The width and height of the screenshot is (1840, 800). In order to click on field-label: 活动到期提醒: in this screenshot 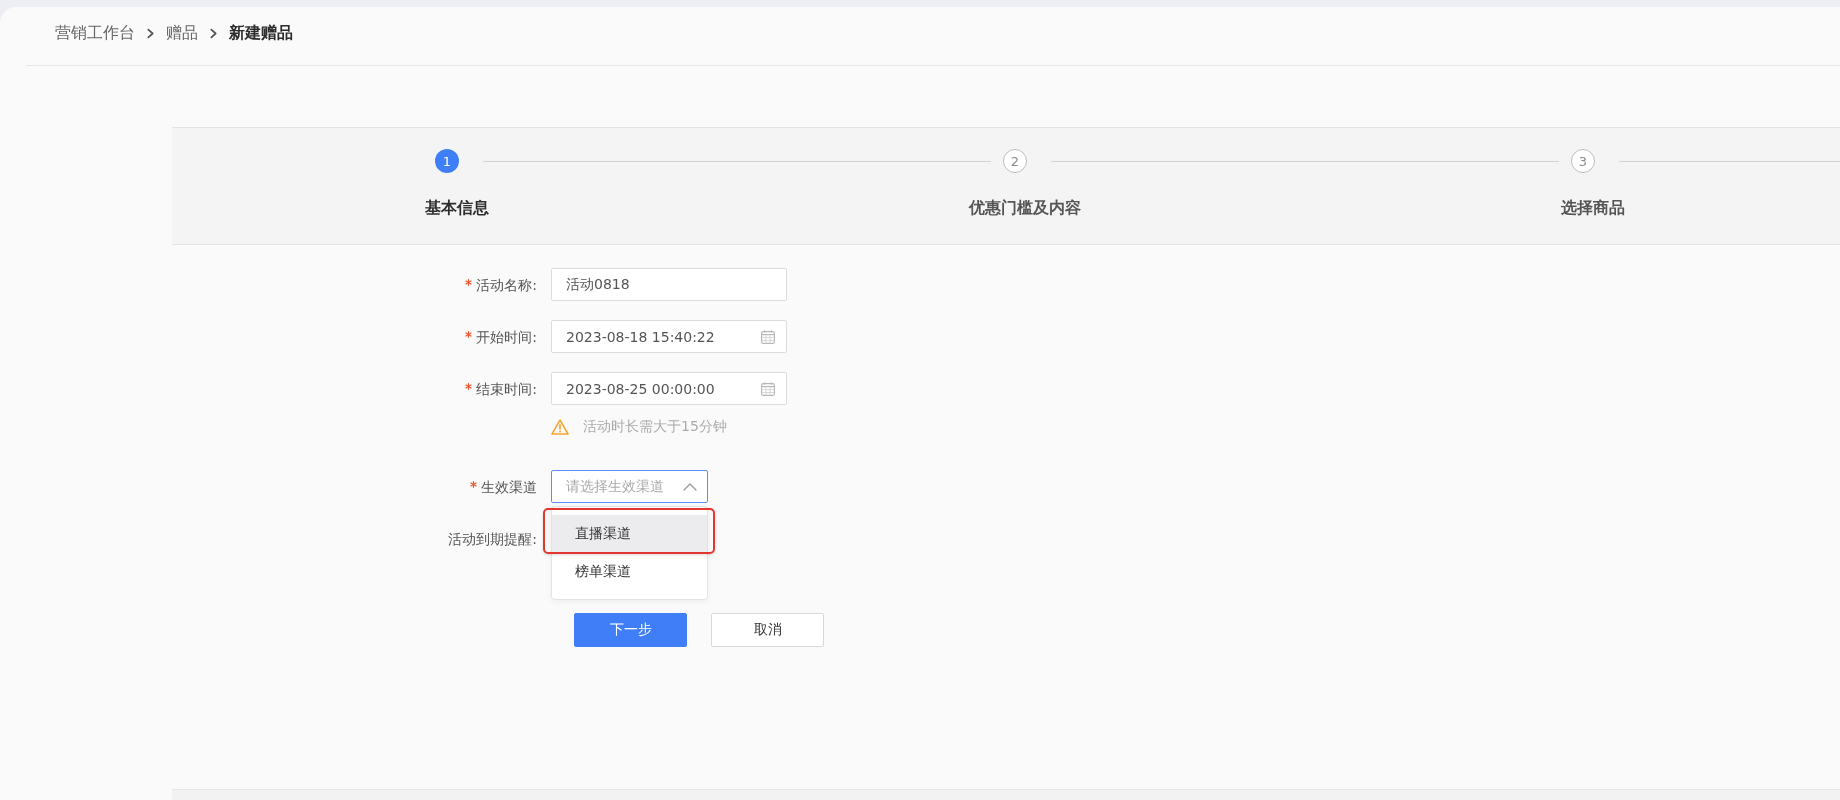, I will do `click(492, 539)`.